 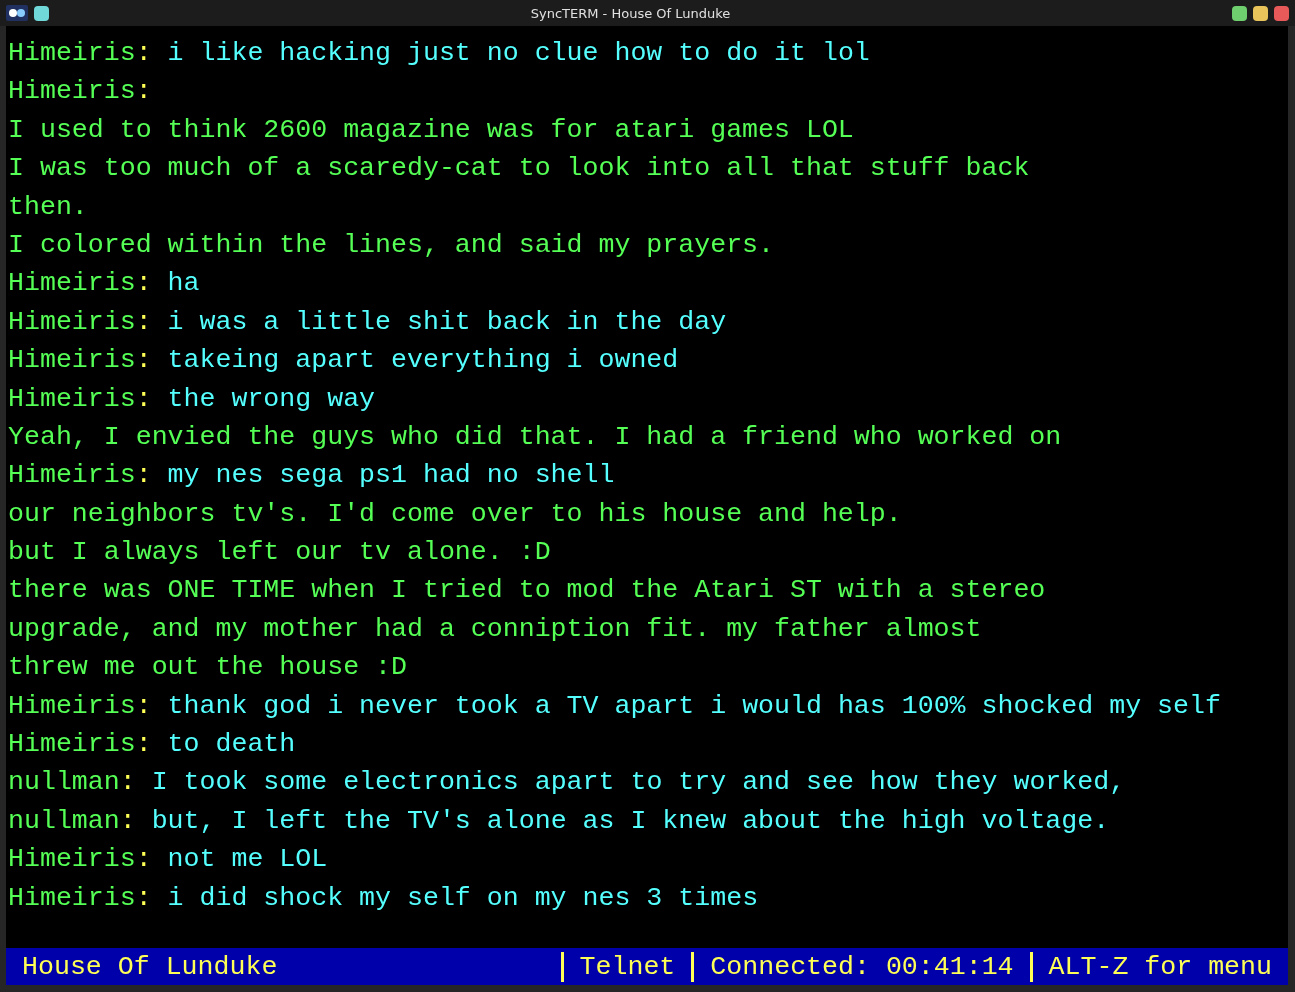 What do you see at coordinates (279, 553) in the screenshot?
I see `chat-message: but I always left our tv alone. :D` at bounding box center [279, 553].